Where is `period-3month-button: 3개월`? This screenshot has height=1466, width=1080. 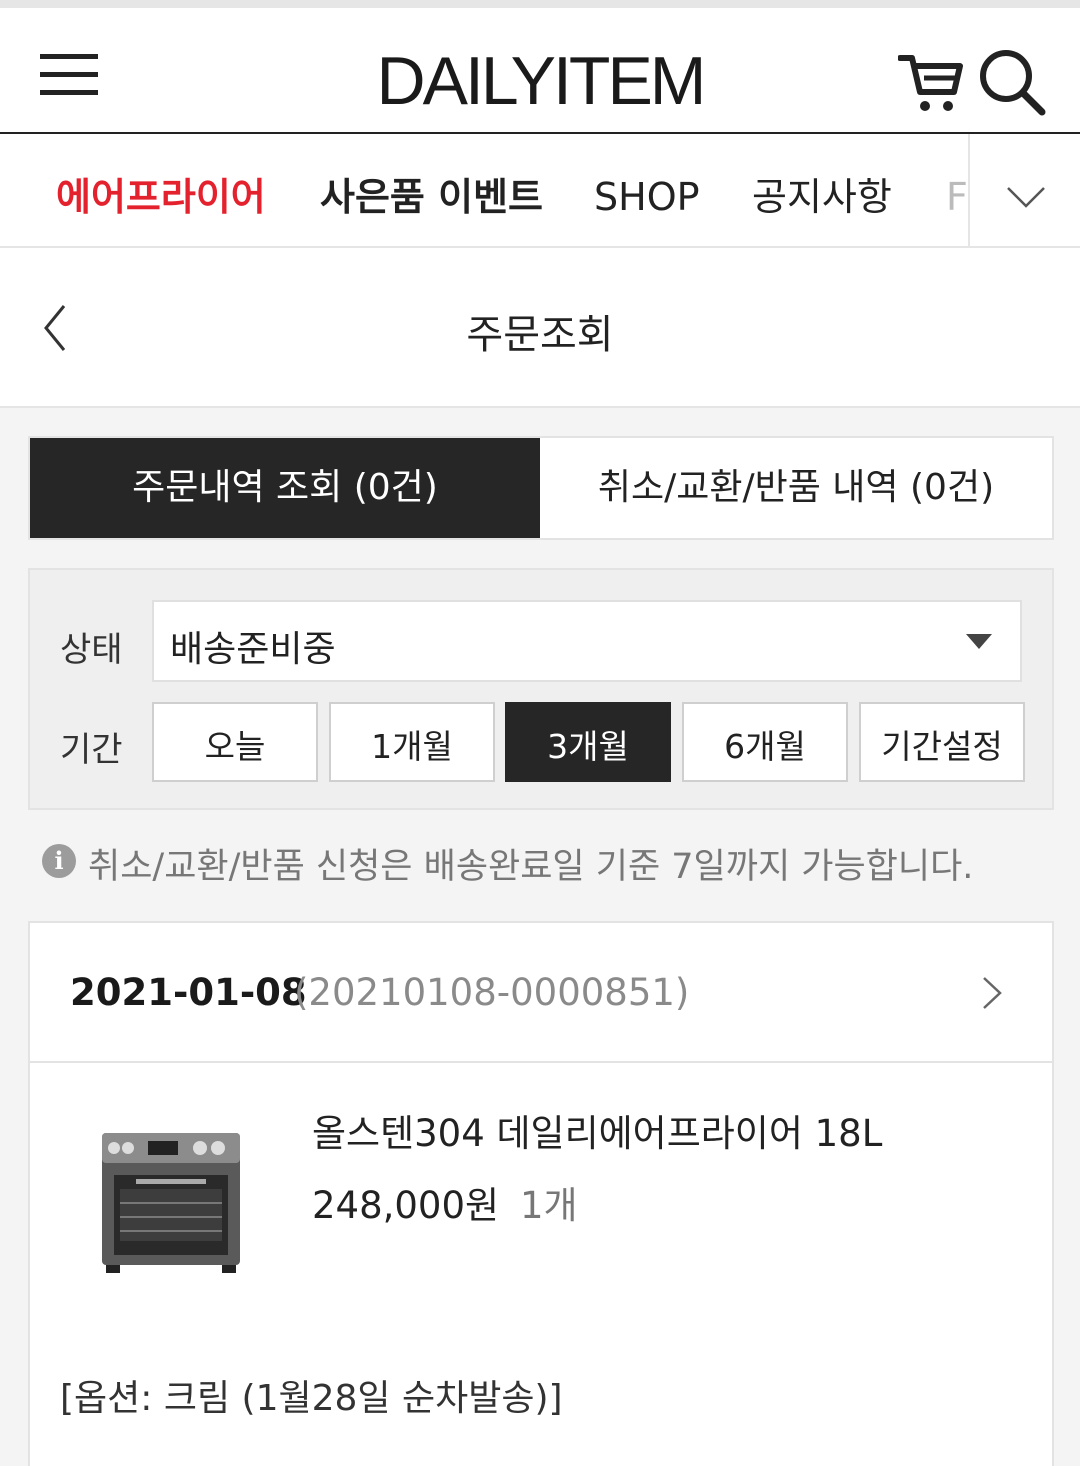 period-3month-button: 3개월 is located at coordinates (588, 742).